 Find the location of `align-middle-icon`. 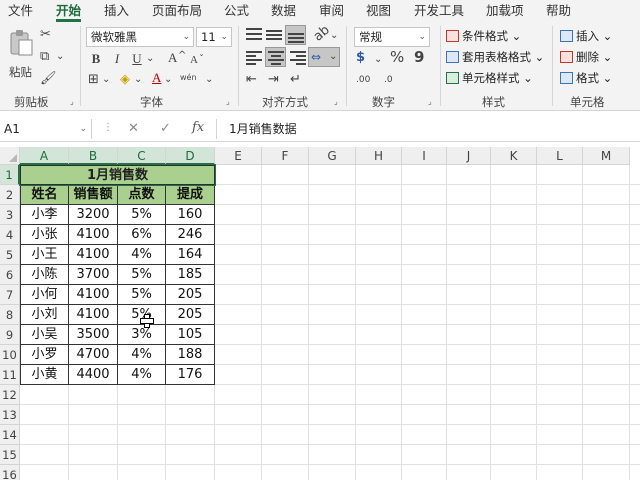

align-middle-icon is located at coordinates (274, 35).